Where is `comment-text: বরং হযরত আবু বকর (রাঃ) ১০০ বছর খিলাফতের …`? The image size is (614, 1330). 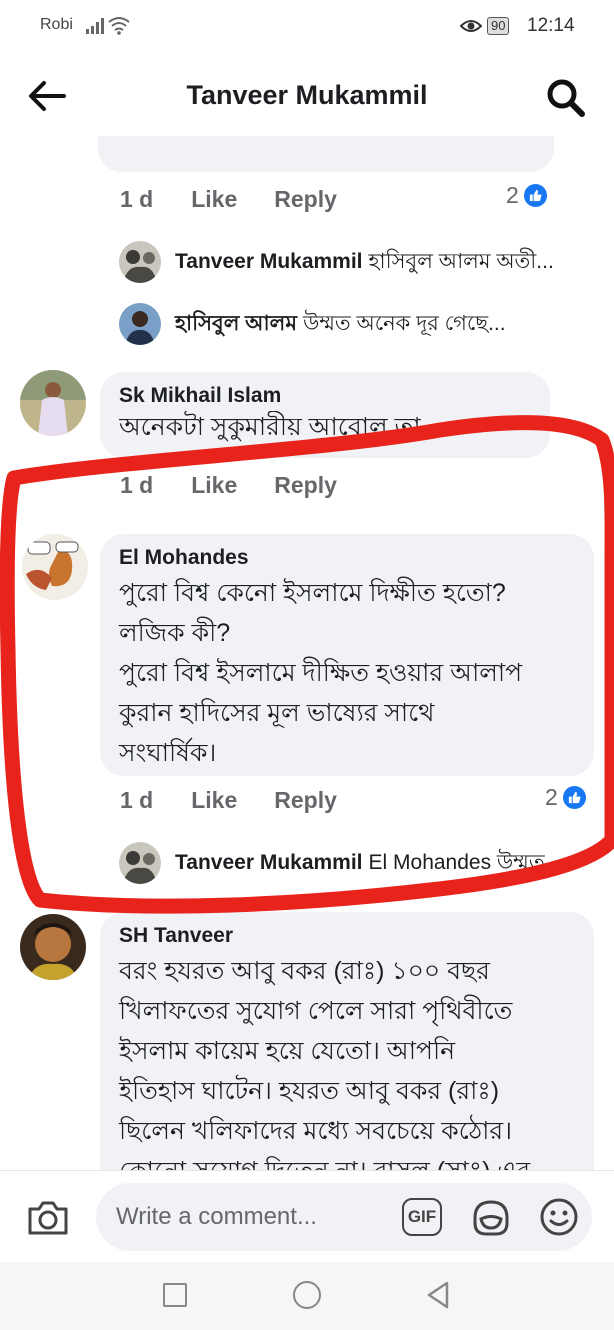
comment-text: বরং হযরত আবু বকর (রাঃ) ১০০ বছর খিলাফতের … is located at coordinates (347, 1060).